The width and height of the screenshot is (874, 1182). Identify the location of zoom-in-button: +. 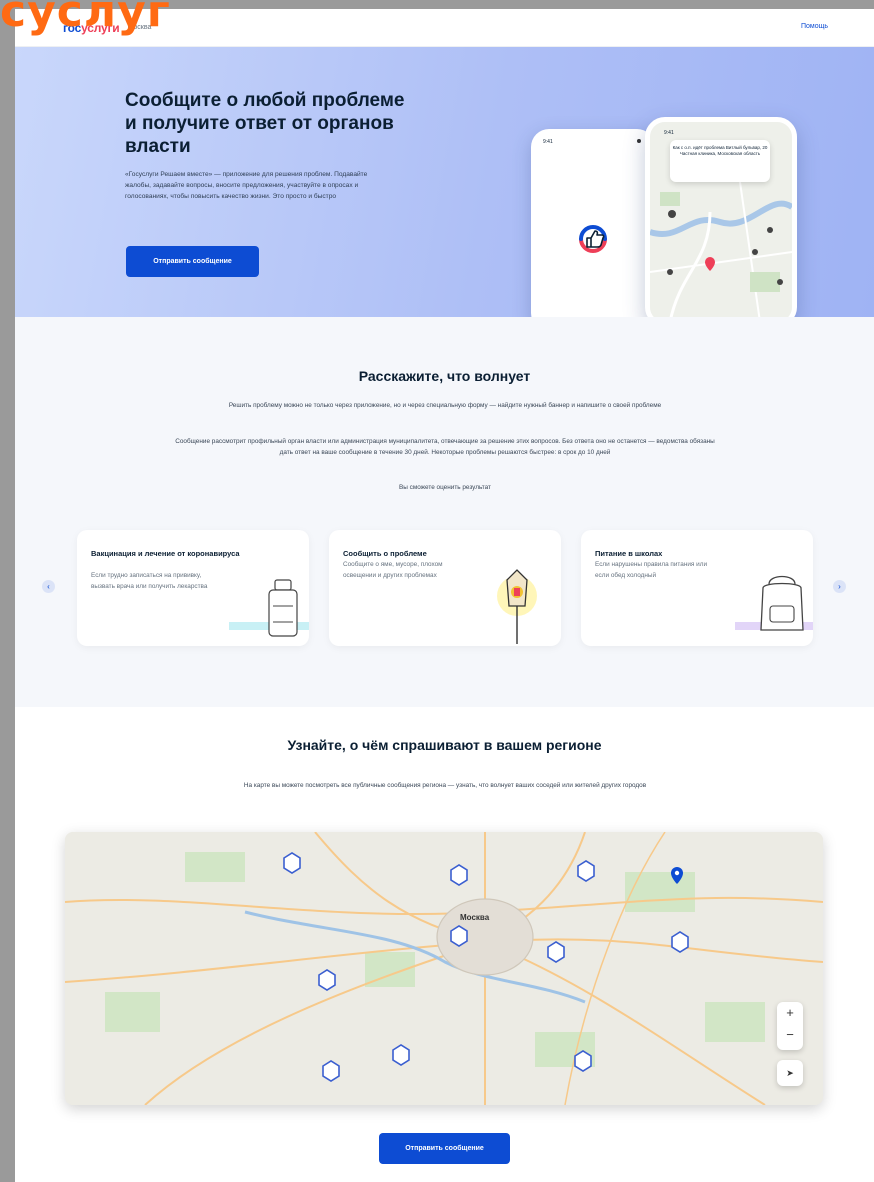
(790, 1013).